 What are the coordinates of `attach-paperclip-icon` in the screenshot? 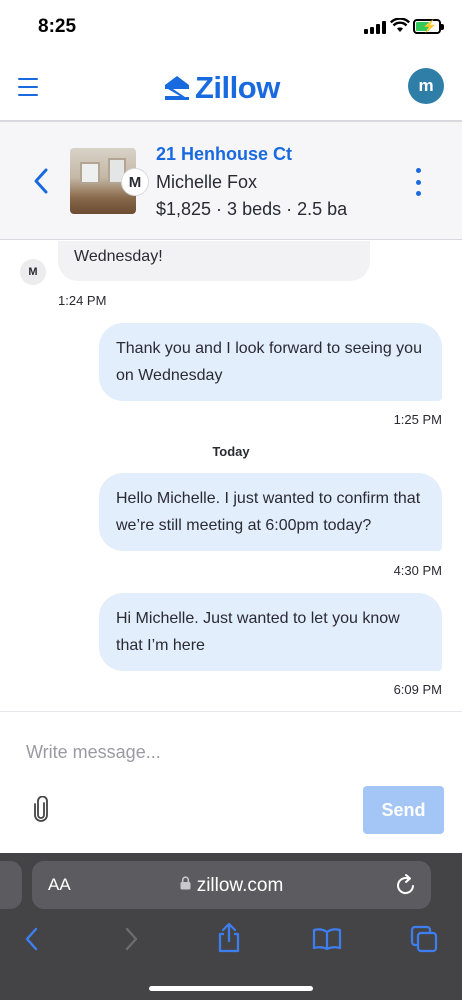 It's located at (41, 809).